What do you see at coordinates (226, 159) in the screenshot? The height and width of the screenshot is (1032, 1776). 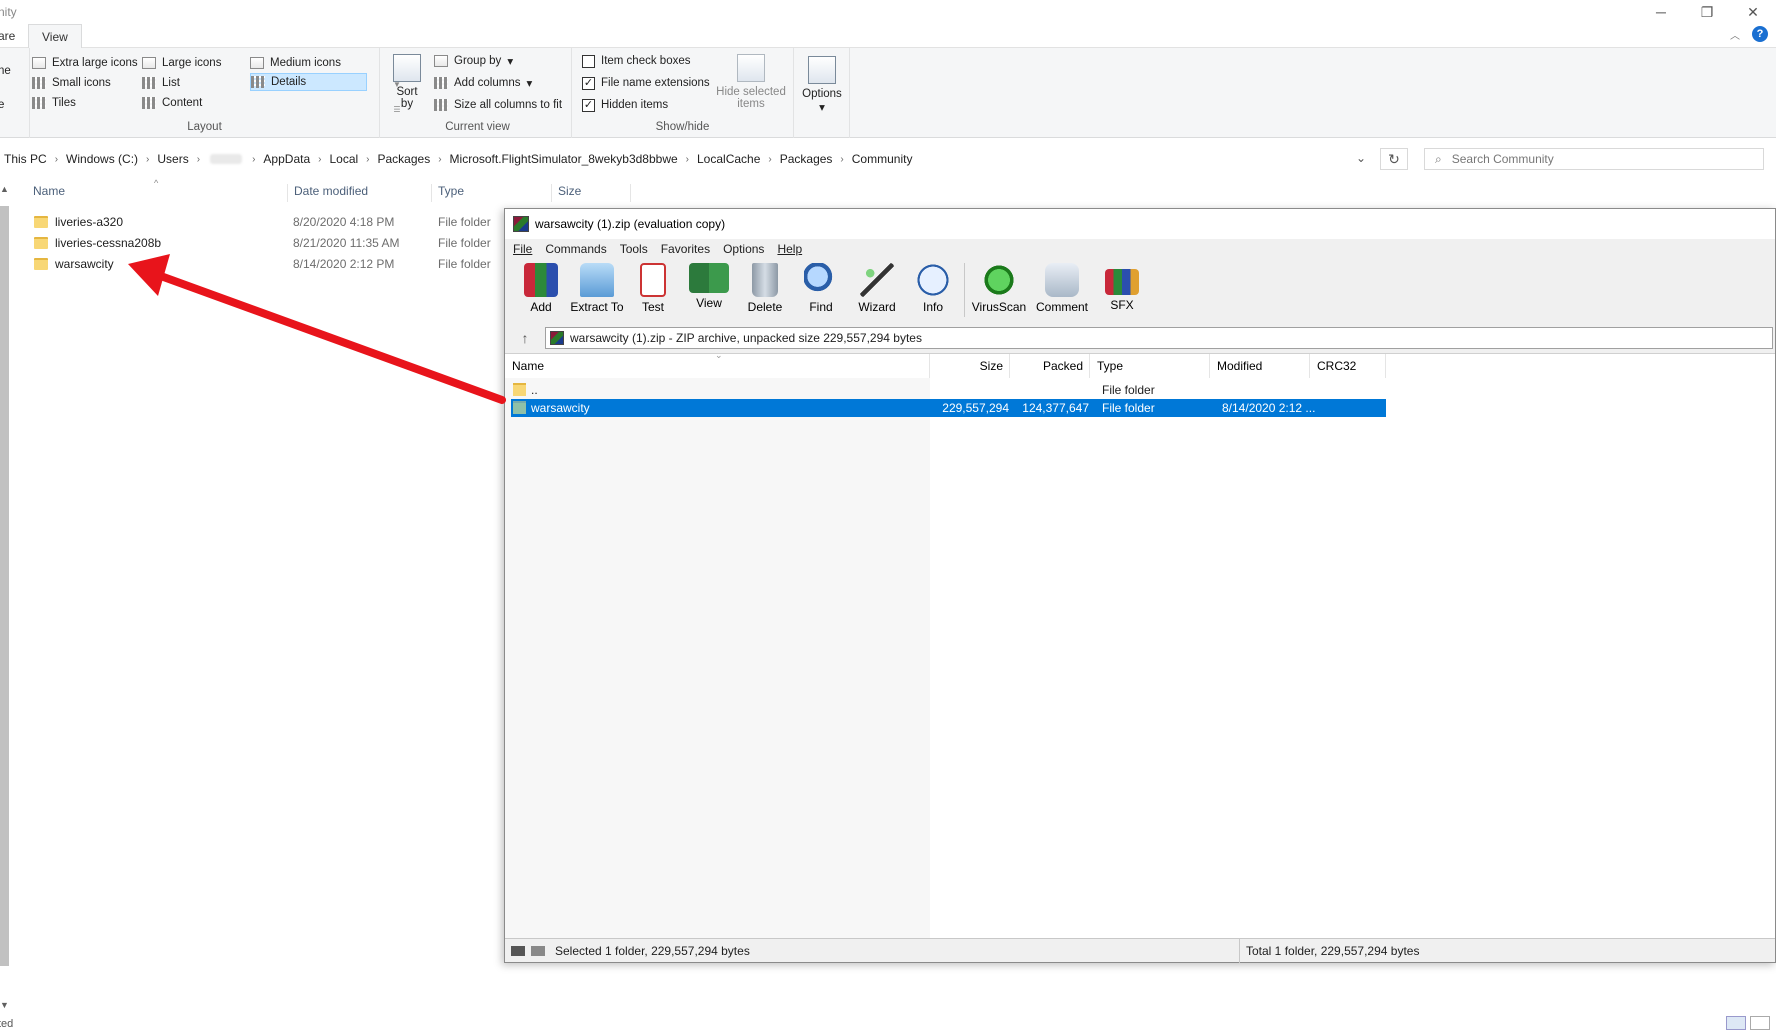 I see `crumb-username-redacted` at bounding box center [226, 159].